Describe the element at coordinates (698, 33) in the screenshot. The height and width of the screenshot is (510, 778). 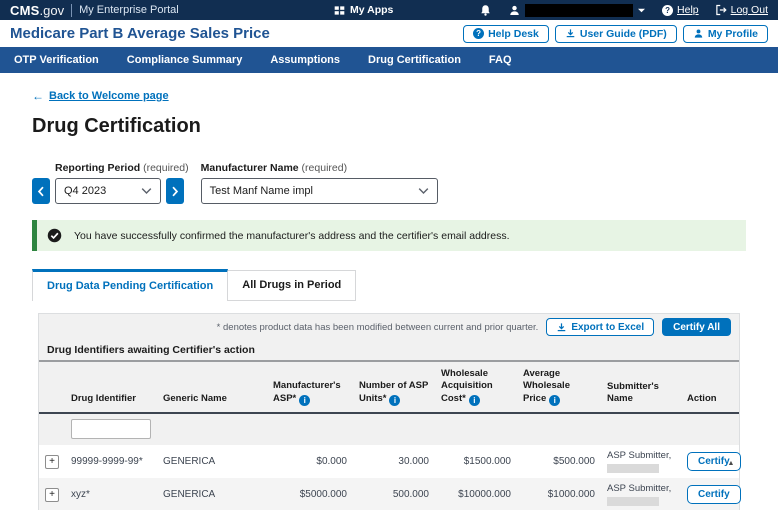
I see `profile-person-icon` at that location.